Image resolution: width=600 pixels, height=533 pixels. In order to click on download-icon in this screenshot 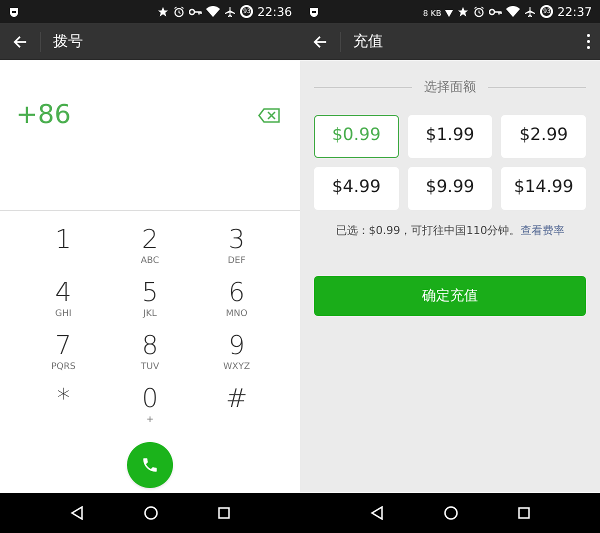, I will do `click(449, 13)`.